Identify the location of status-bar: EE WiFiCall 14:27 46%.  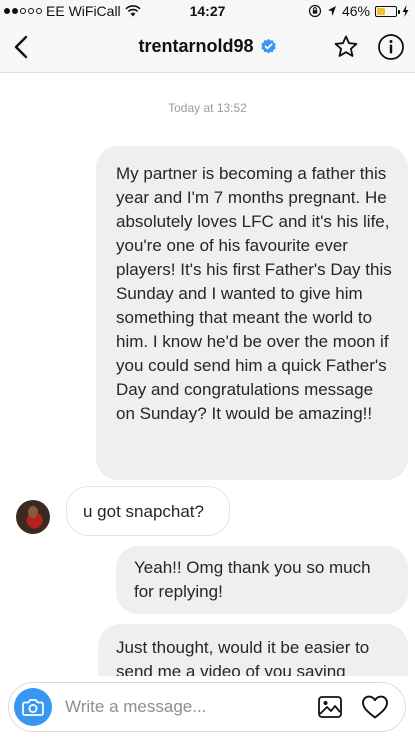
(207, 11).